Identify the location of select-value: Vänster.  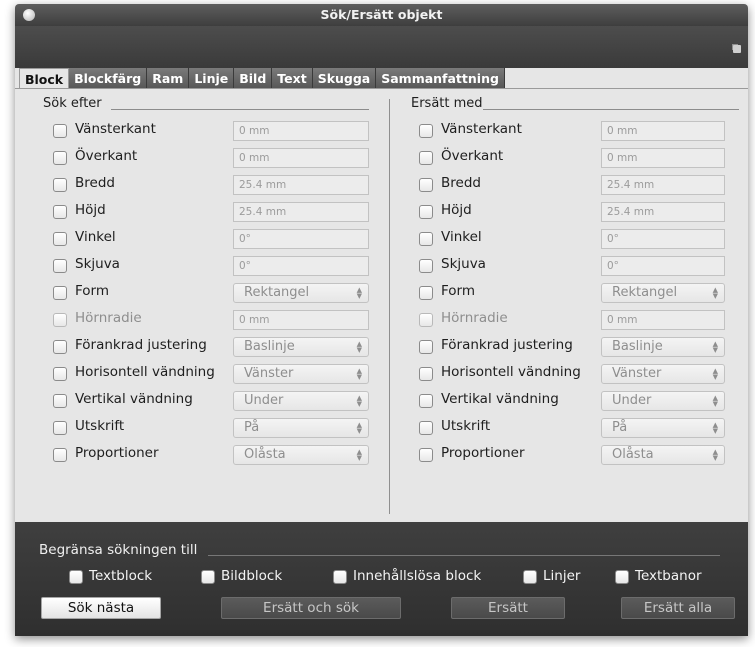
(637, 373).